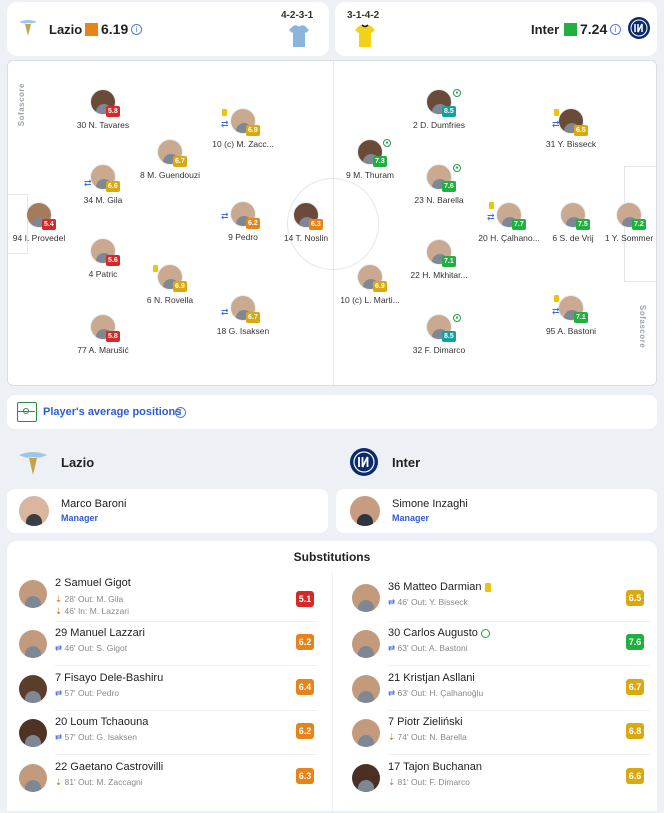 The width and height of the screenshot is (664, 813). Describe the element at coordinates (299, 36) in the screenshot. I see `home-kit-icon` at that location.